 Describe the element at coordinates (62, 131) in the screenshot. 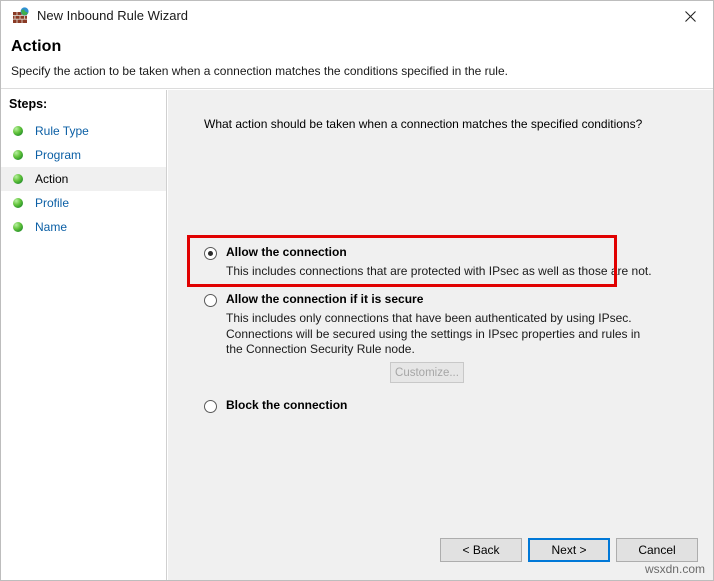

I see `sidebar-item-label: Rule Type` at that location.